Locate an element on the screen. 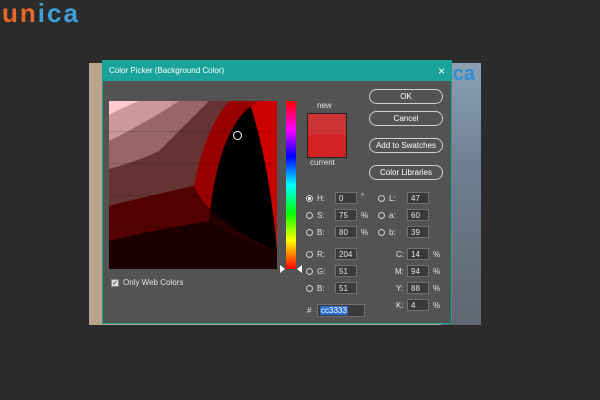  label-b-brightness: B: is located at coordinates (321, 232).